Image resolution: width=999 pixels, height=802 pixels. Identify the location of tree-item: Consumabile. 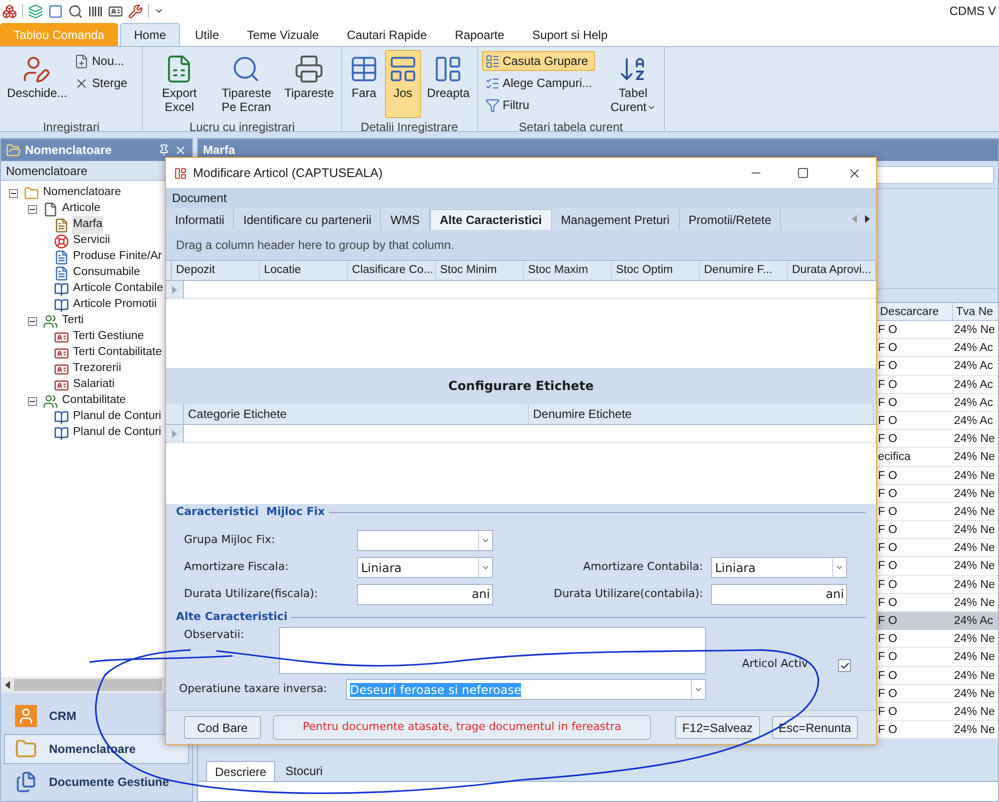
(107, 273).